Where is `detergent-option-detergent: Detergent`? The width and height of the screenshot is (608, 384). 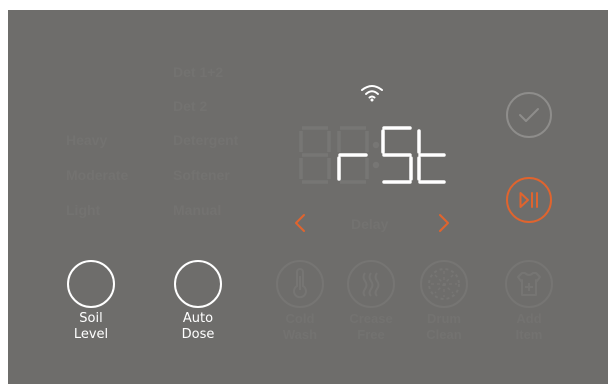 detergent-option-detergent: Detergent is located at coordinates (205, 140).